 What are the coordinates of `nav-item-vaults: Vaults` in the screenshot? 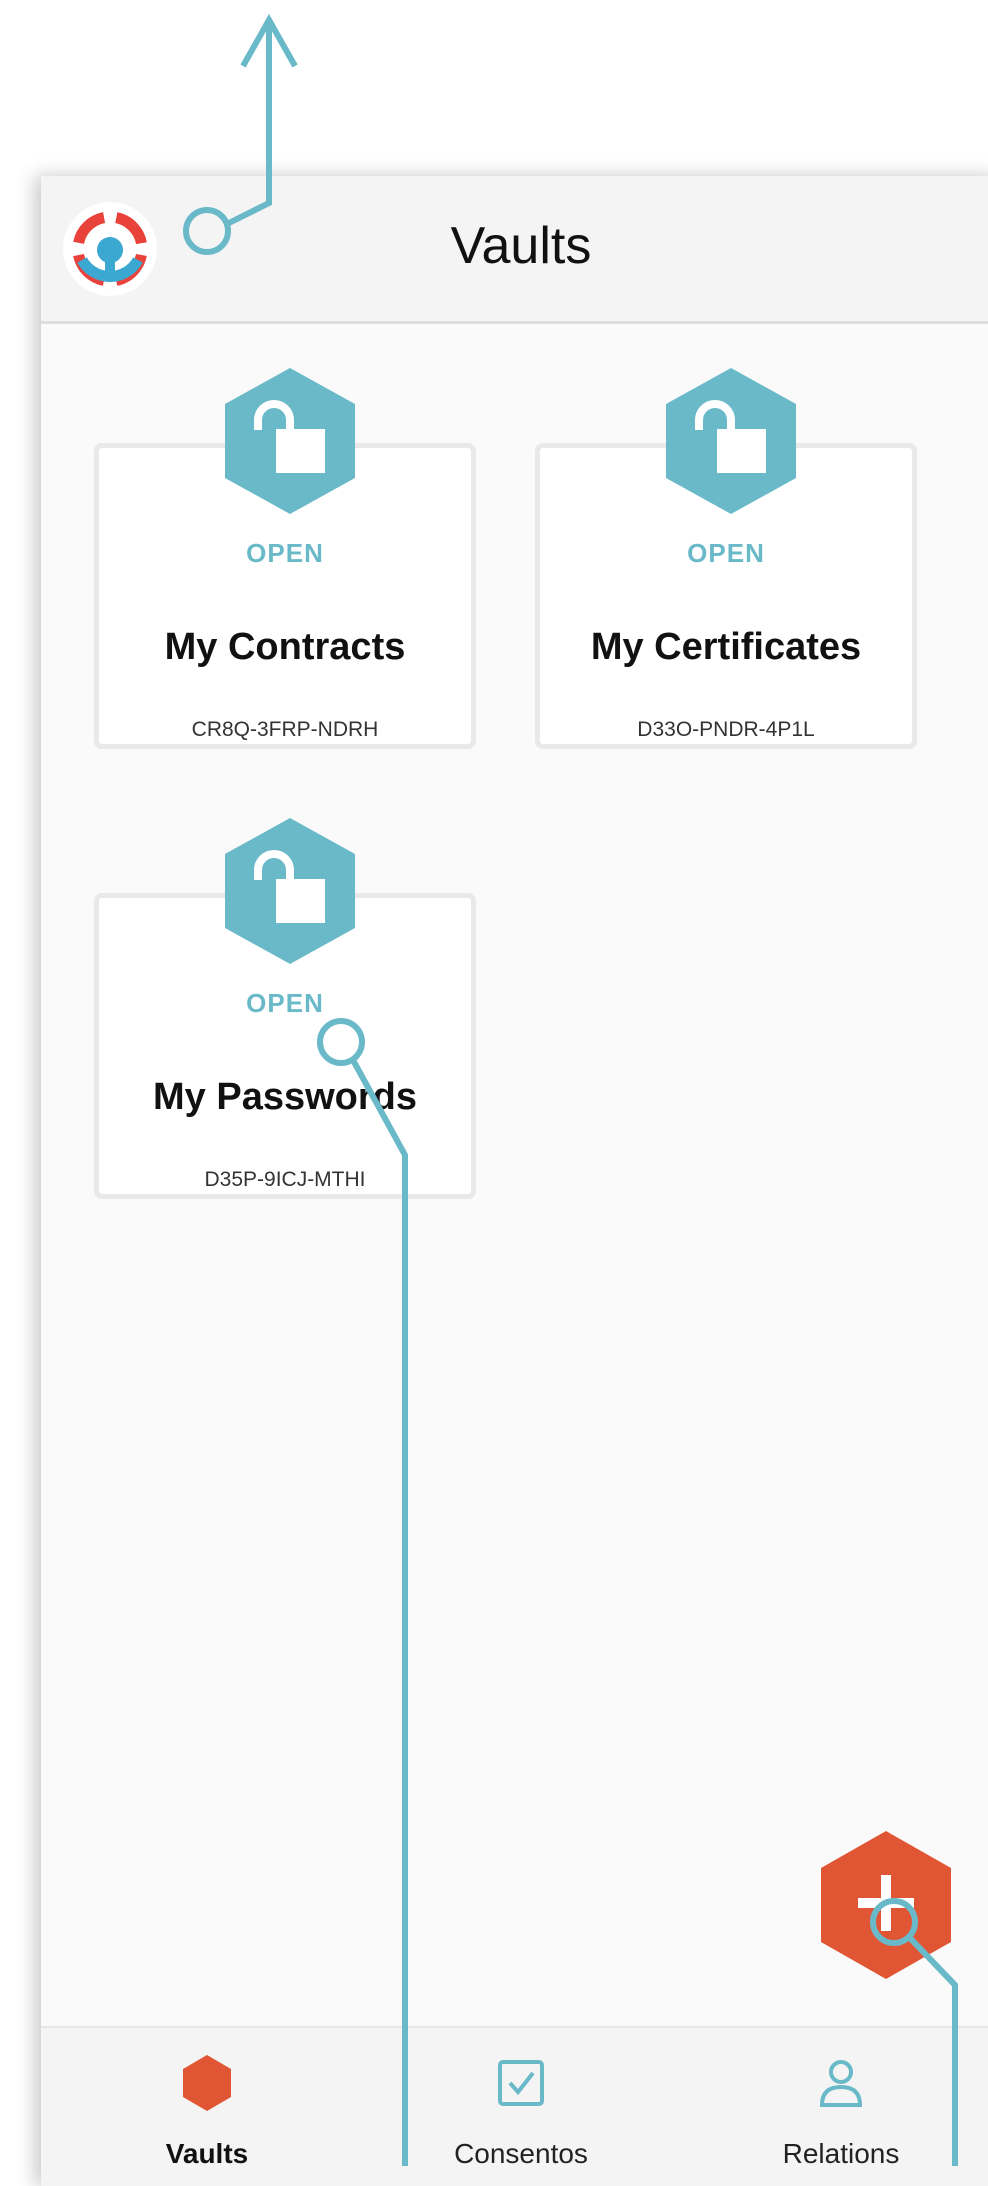 It's located at (207, 2107).